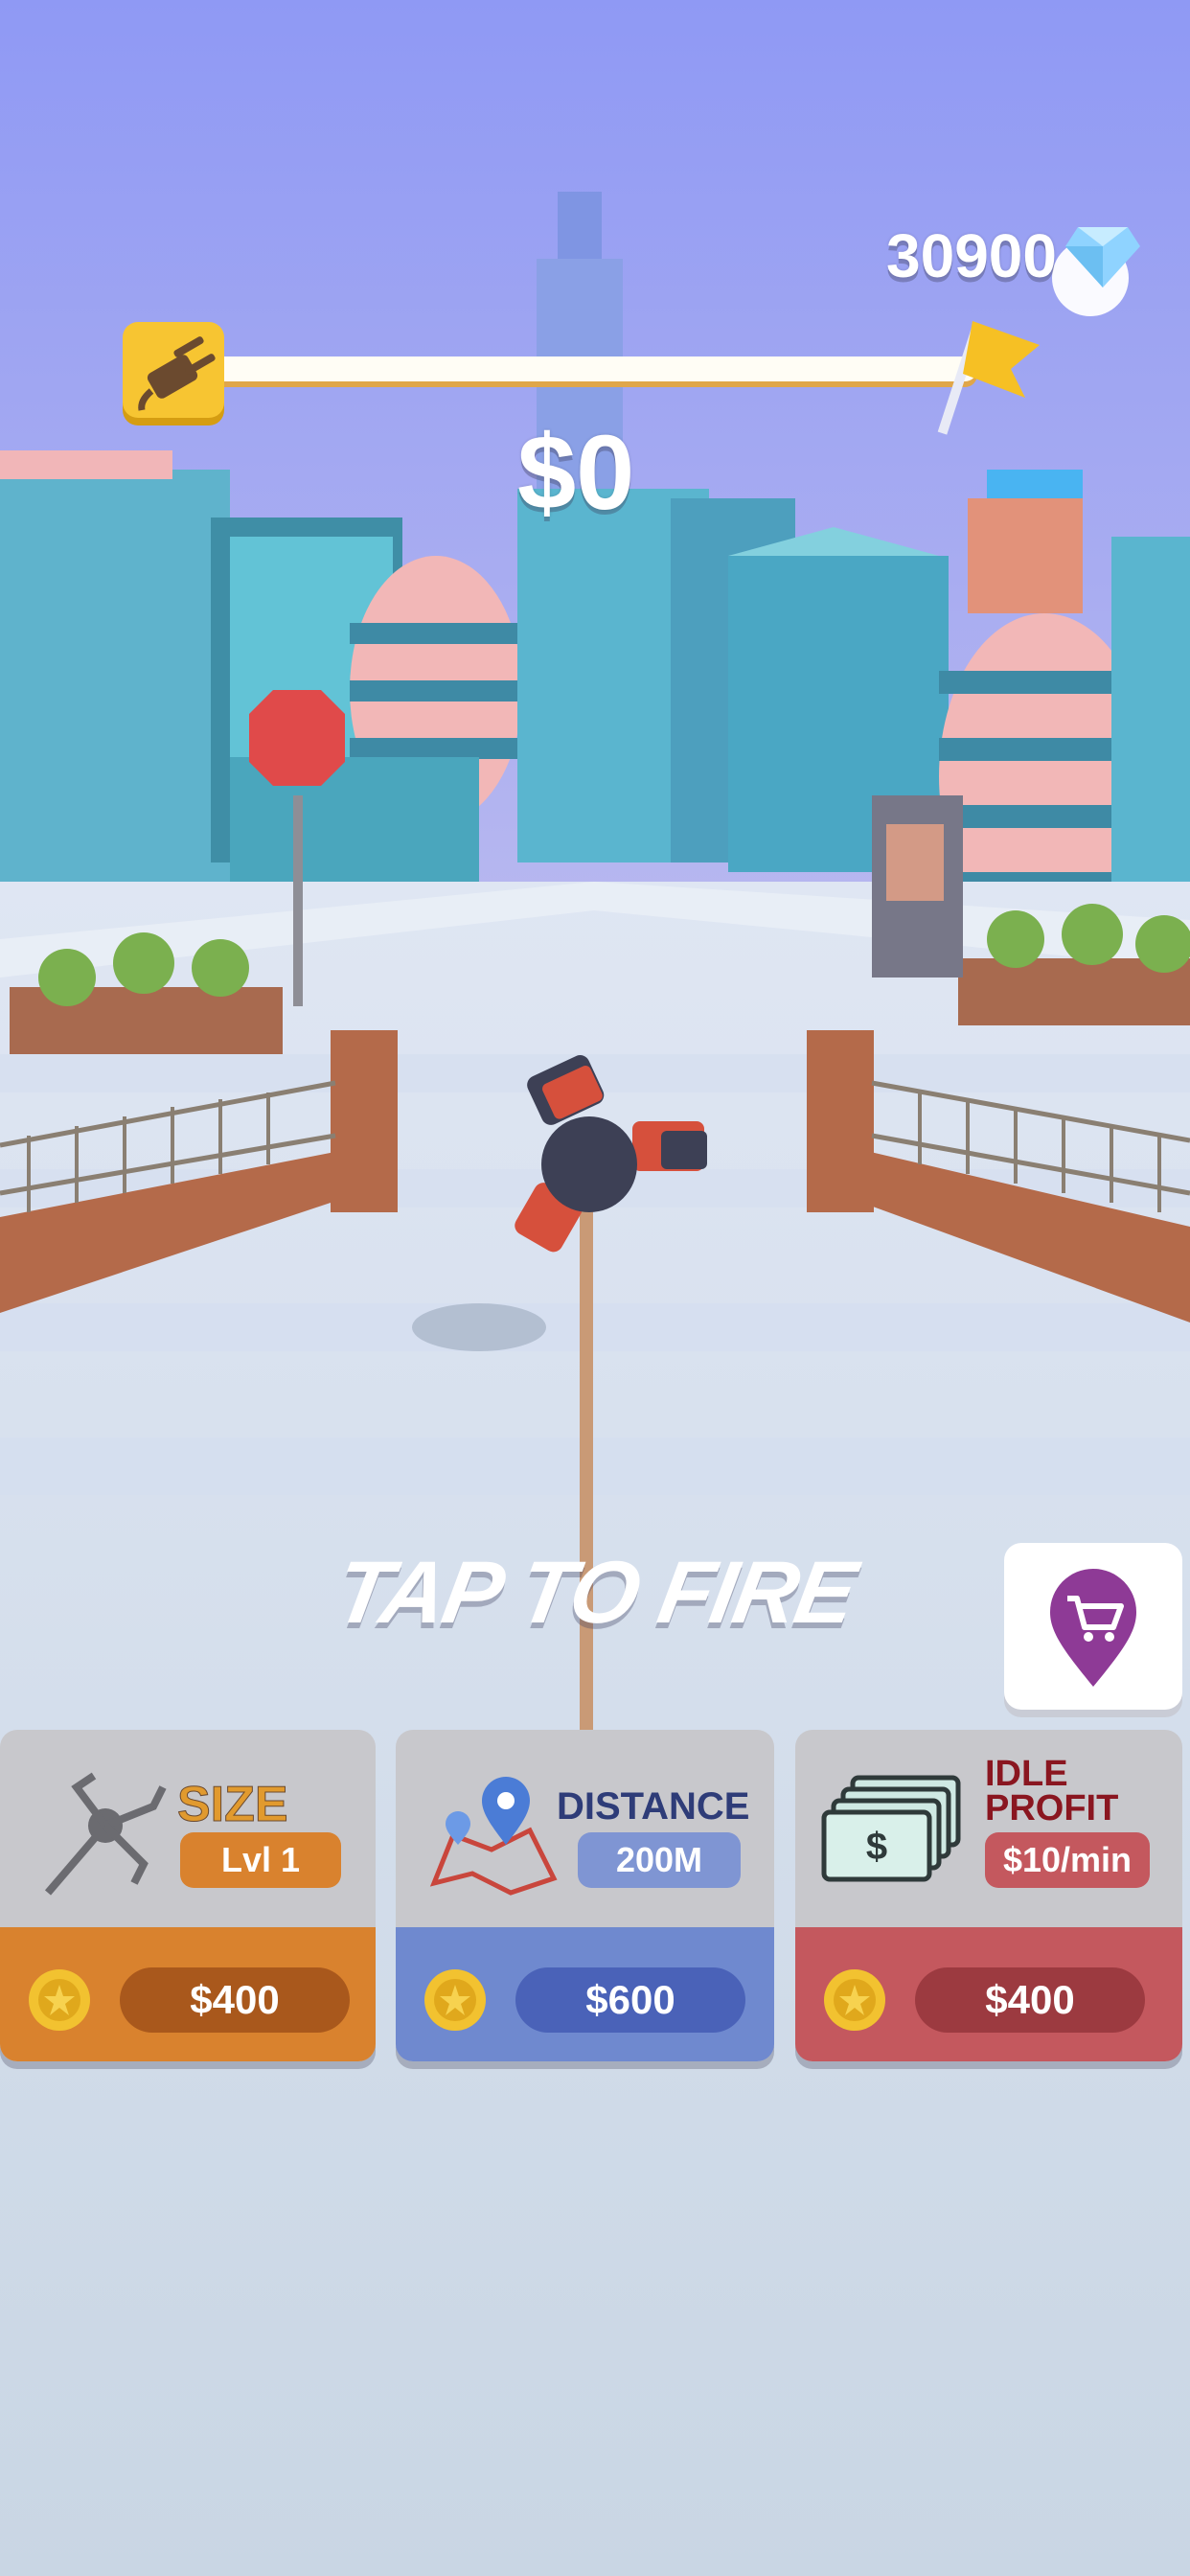  Describe the element at coordinates (188, 1895) in the screenshot. I see `size-upgrade-card: SIZE Lvl 1 $400` at that location.